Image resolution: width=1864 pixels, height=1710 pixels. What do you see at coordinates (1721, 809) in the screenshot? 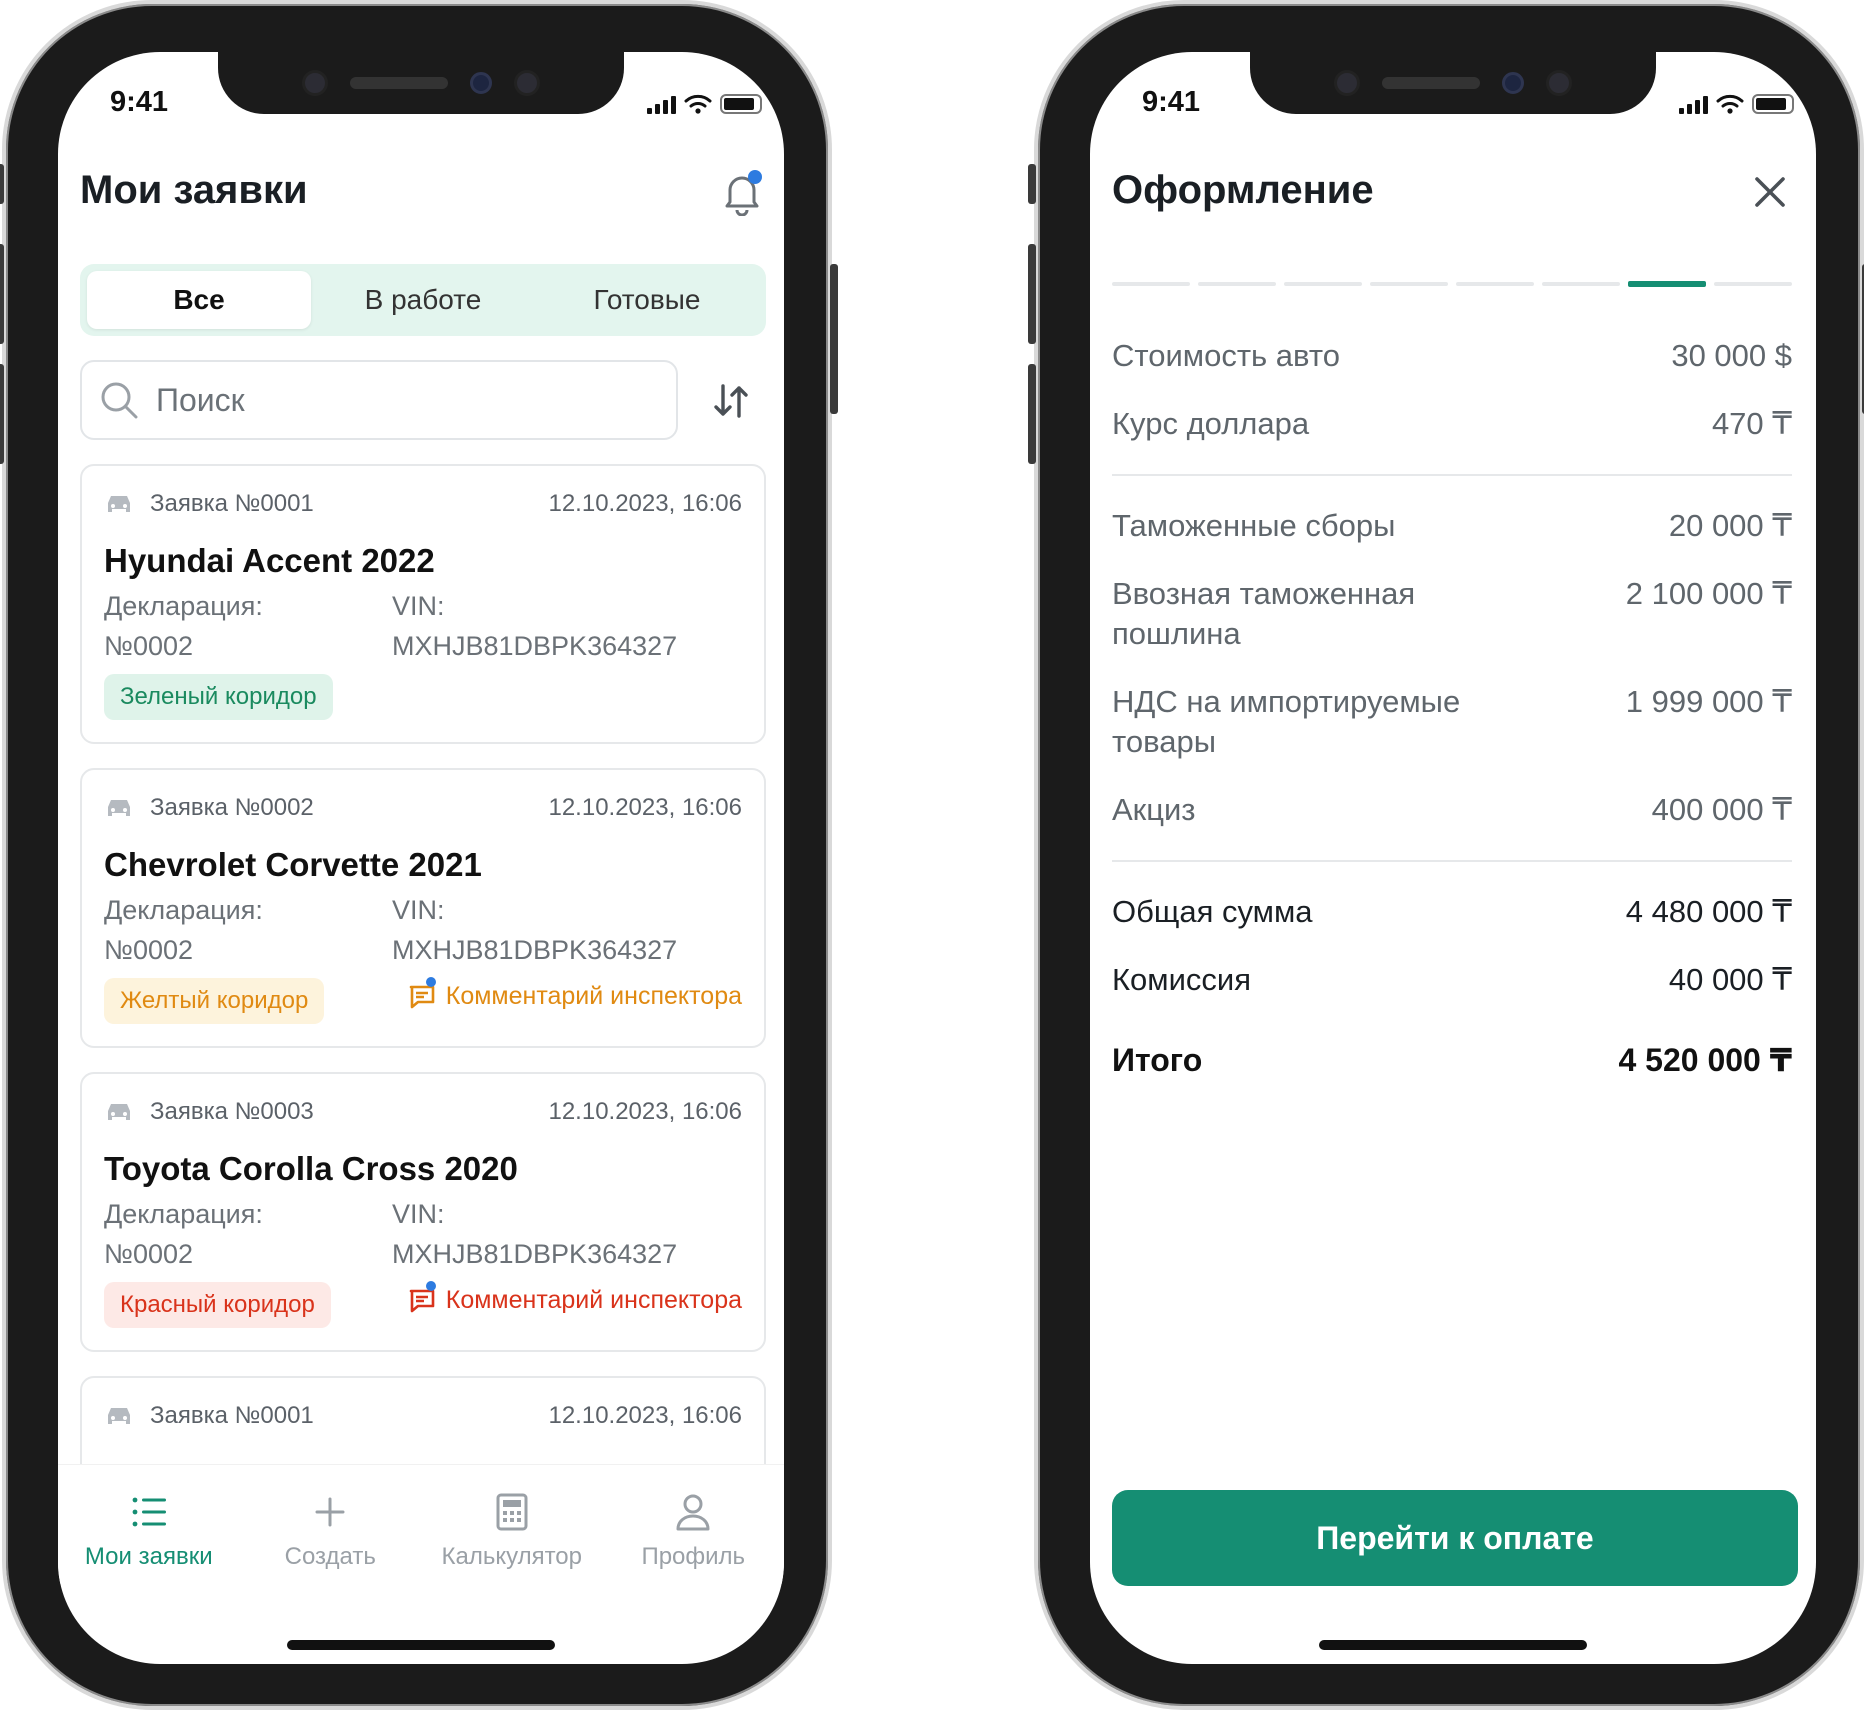
I see `row-value: 400 000 ₸` at bounding box center [1721, 809].